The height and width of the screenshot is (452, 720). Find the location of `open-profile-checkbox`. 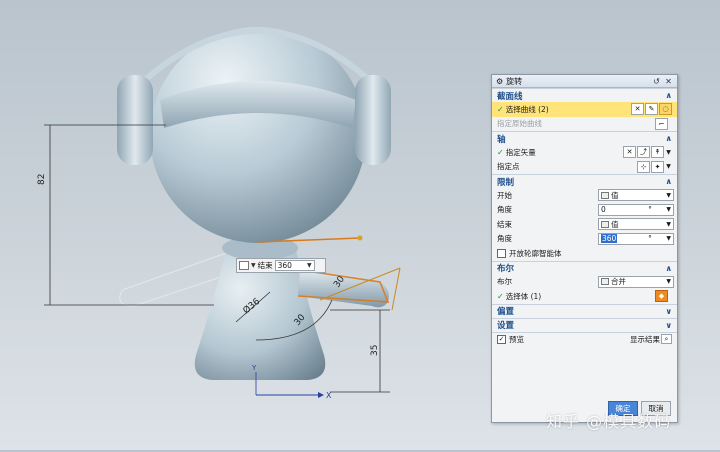

open-profile-checkbox is located at coordinates (501, 253).